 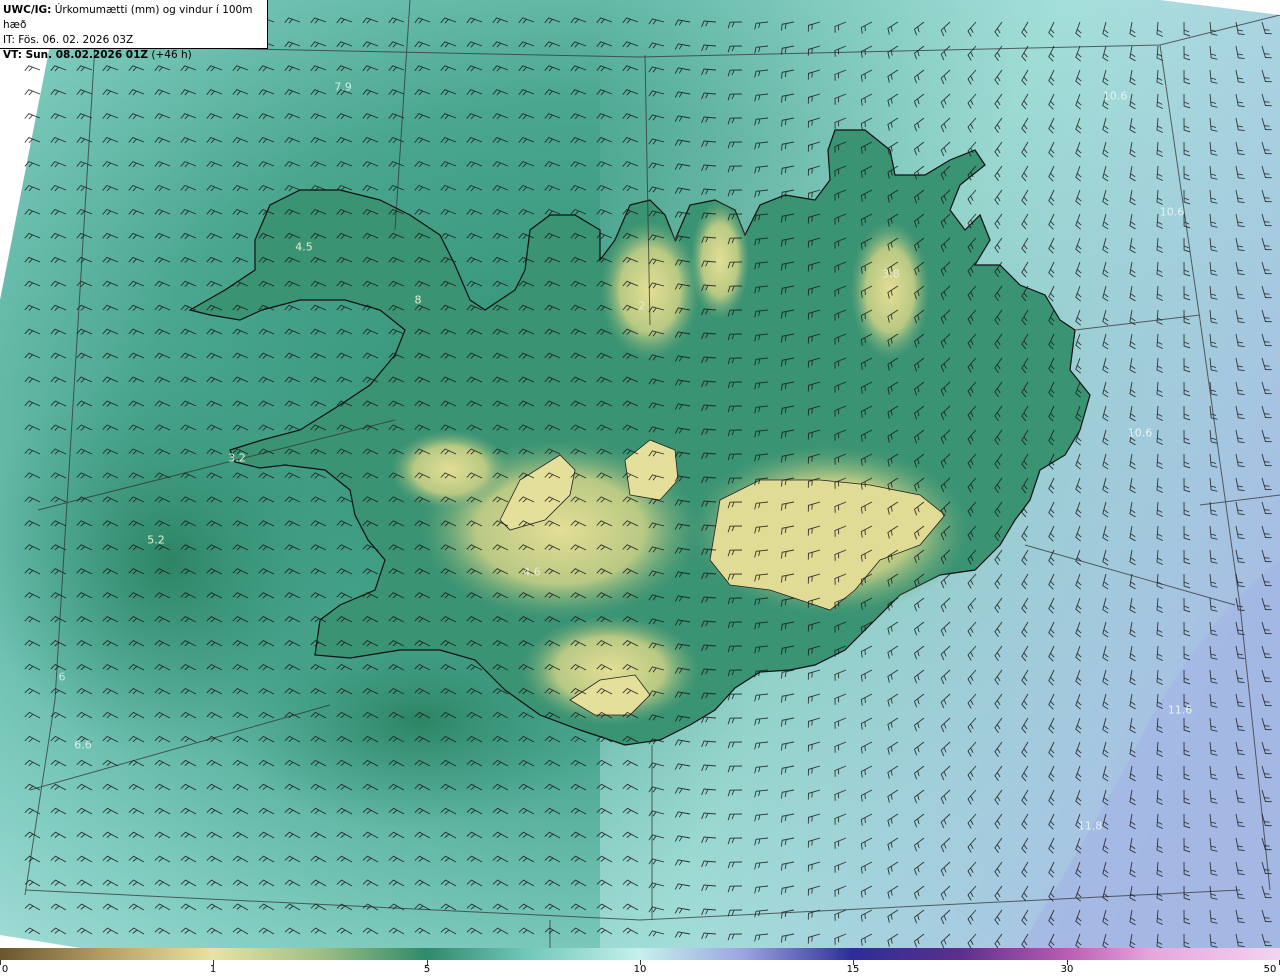 I want to click on value-label: 7.9, so click(x=343, y=87).